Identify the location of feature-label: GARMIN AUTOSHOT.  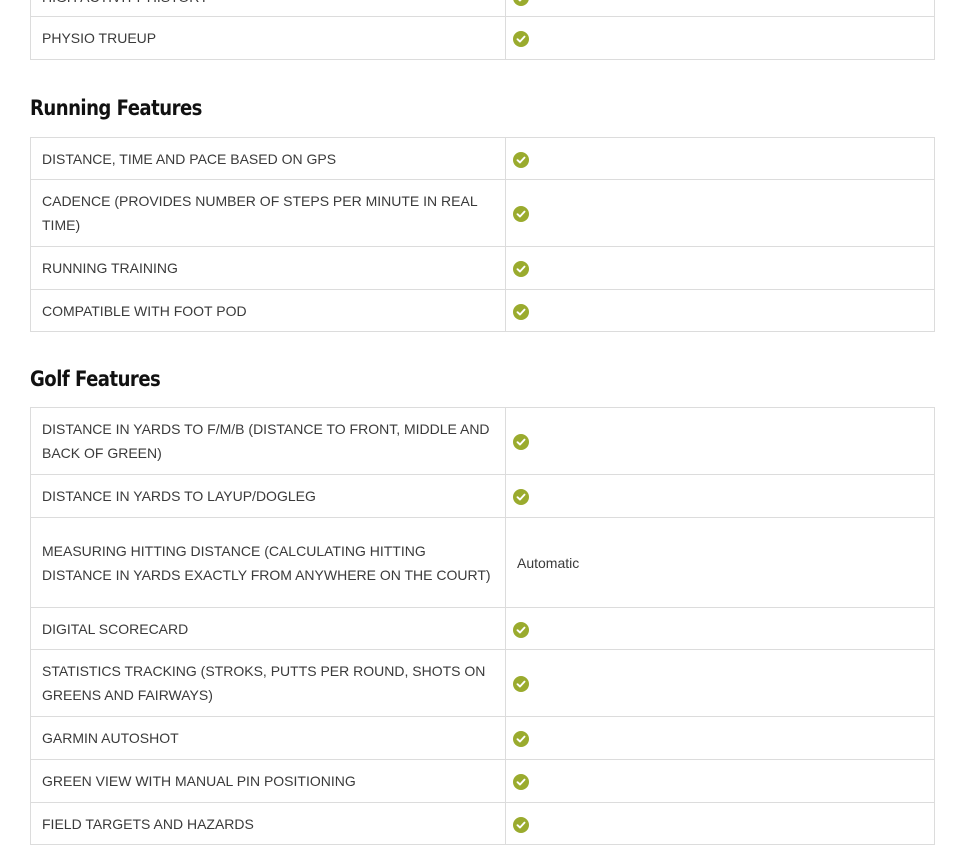
(268, 738).